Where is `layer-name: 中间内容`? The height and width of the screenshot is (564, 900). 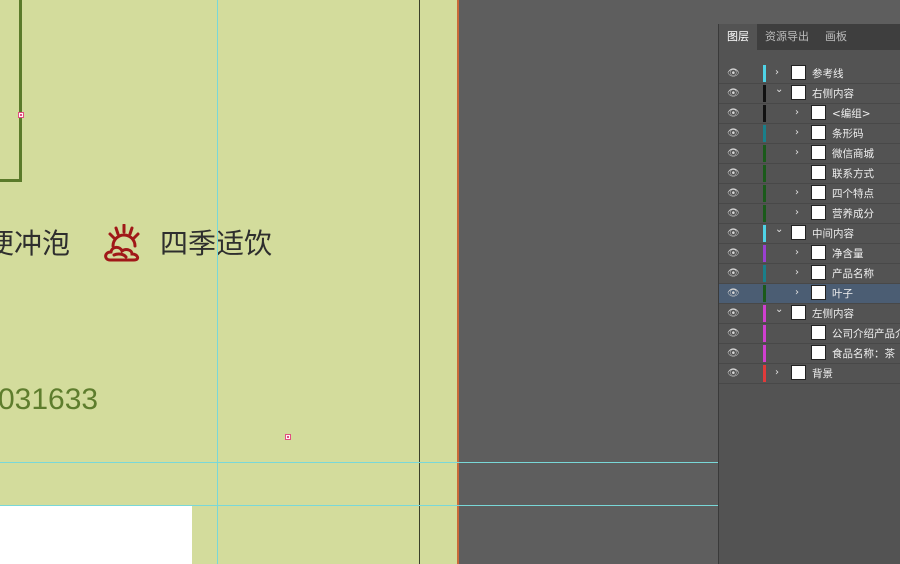
layer-name: 中间内容 is located at coordinates (833, 233).